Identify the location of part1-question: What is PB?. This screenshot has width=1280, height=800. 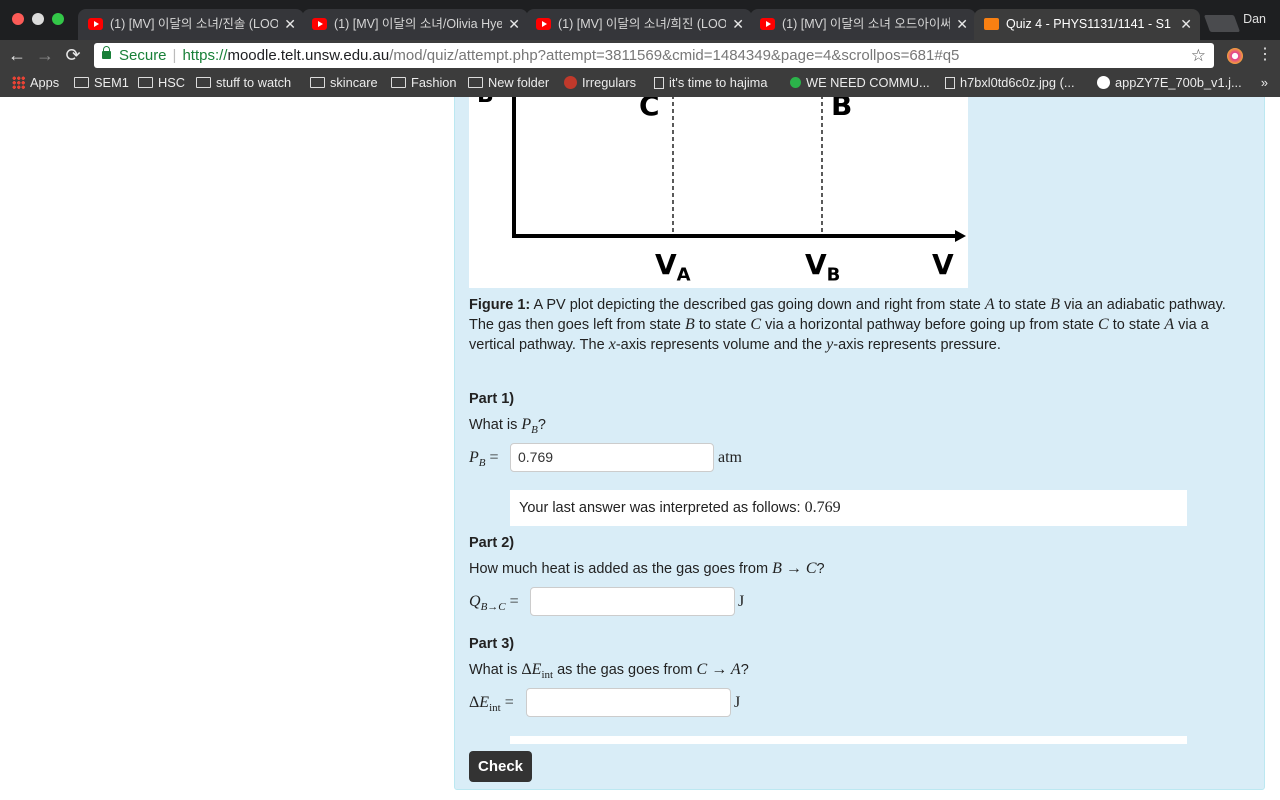
(507, 426).